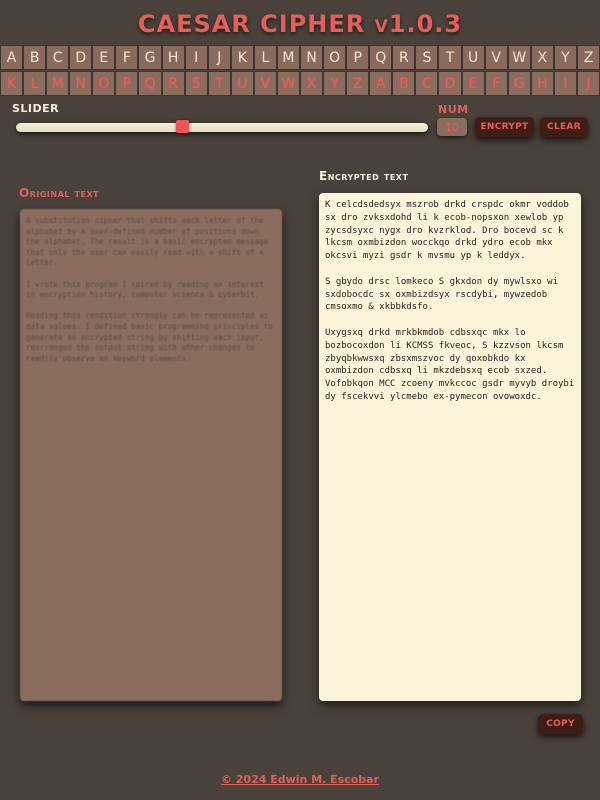 This screenshot has width=600, height=800. Describe the element at coordinates (335, 83) in the screenshot. I see `shifted-letter-y: Y` at that location.